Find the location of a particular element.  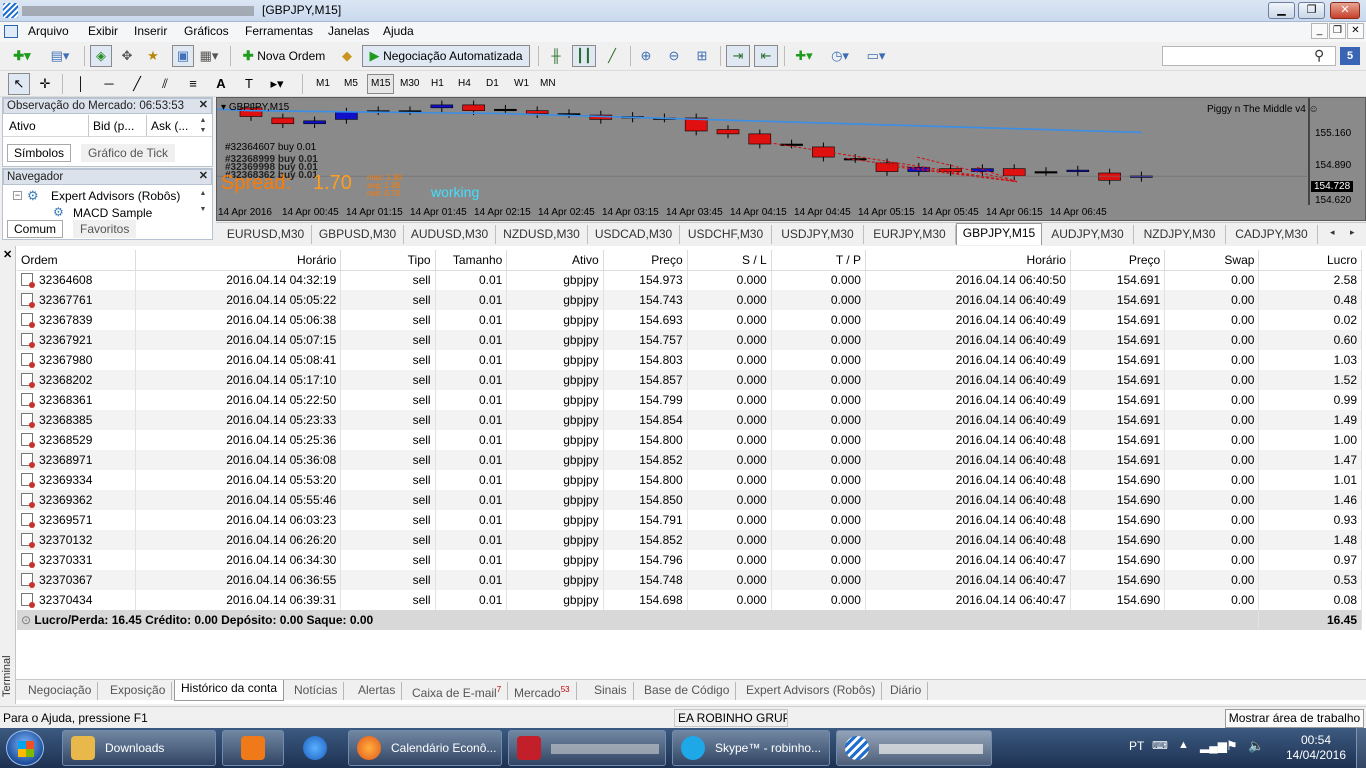

terminal-tab-noticias: Notícias is located at coordinates (316, 691).